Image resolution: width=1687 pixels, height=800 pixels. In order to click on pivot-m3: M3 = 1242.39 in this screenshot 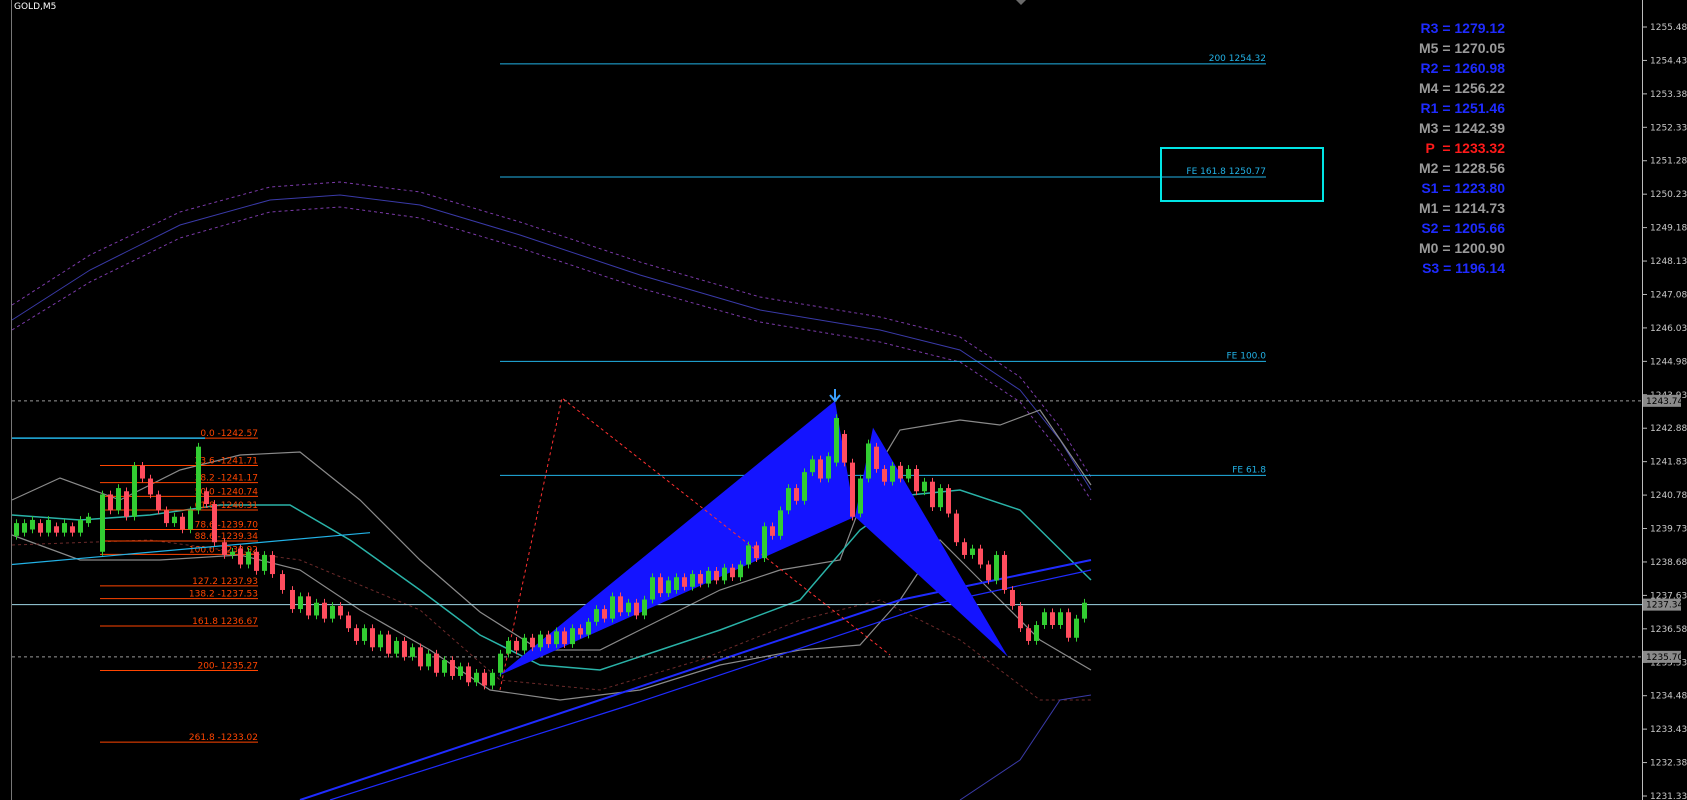, I will do `click(1461, 128)`.